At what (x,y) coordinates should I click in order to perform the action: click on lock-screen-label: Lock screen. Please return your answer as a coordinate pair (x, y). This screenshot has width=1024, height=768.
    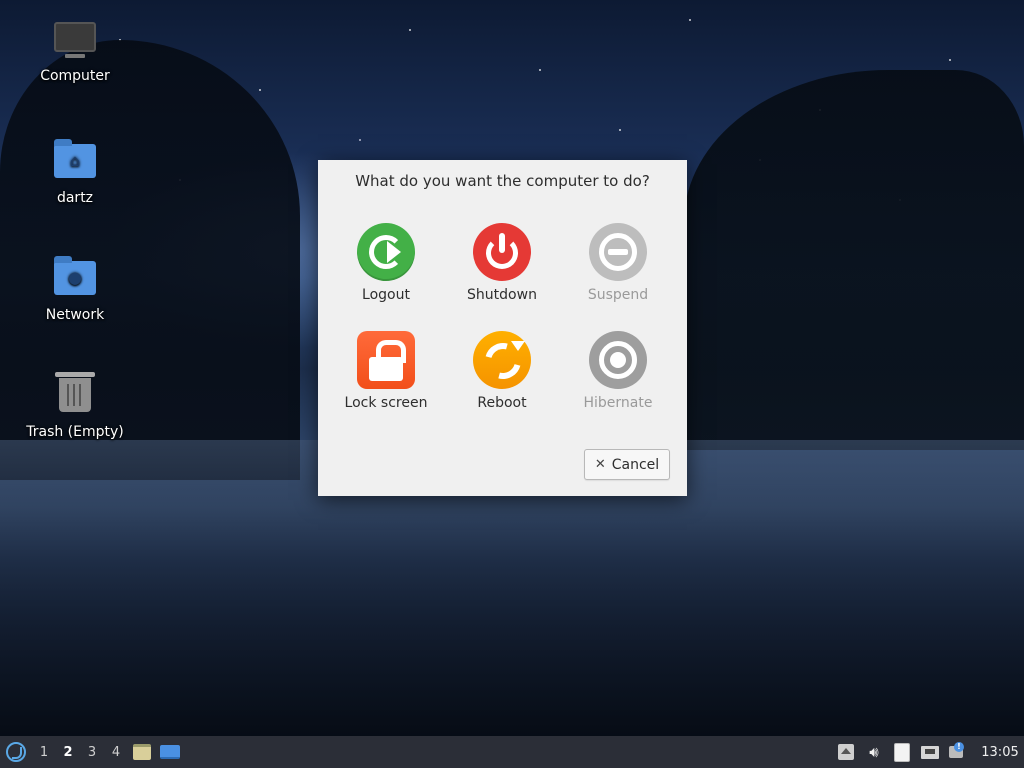
    Looking at the image, I should click on (386, 403).